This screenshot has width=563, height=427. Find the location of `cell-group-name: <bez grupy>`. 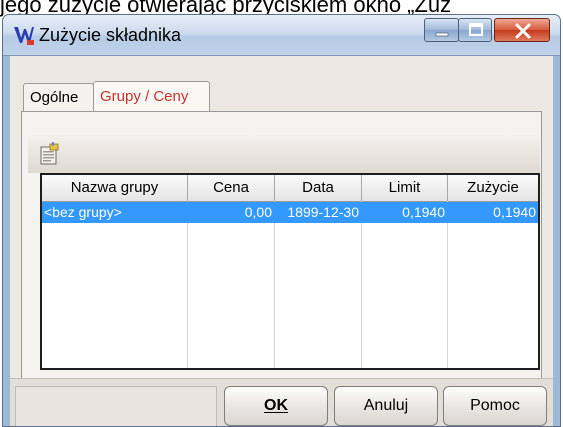

cell-group-name: <bez grupy> is located at coordinates (83, 212).